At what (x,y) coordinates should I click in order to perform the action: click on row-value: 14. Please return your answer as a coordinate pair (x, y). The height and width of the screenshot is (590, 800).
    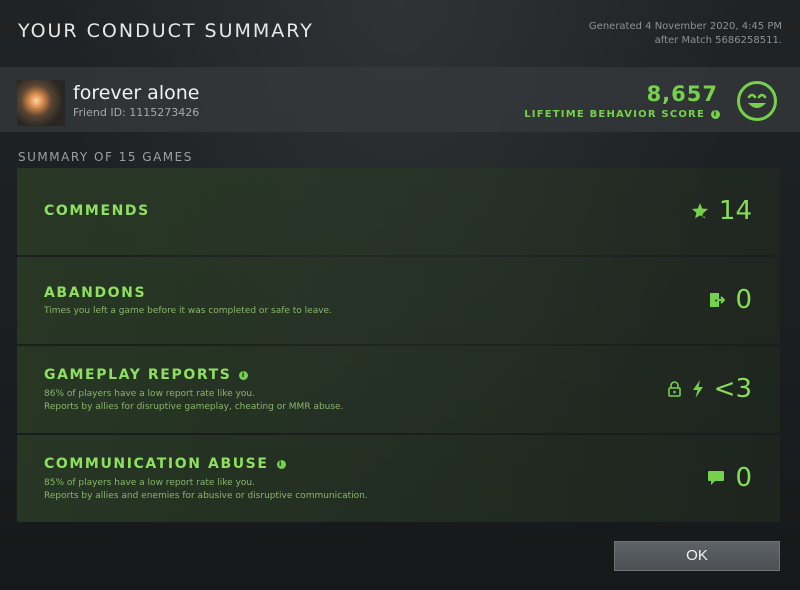
    Looking at the image, I should click on (721, 211).